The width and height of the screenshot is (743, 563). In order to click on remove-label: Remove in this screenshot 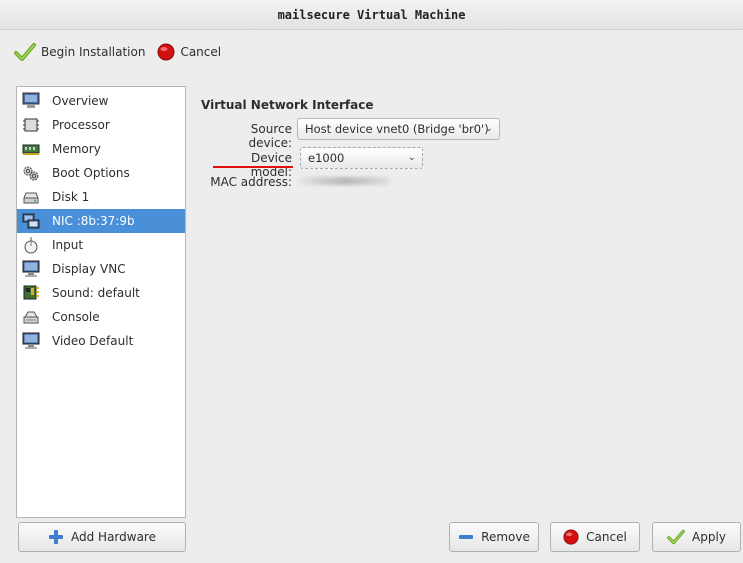, I will do `click(505, 537)`.